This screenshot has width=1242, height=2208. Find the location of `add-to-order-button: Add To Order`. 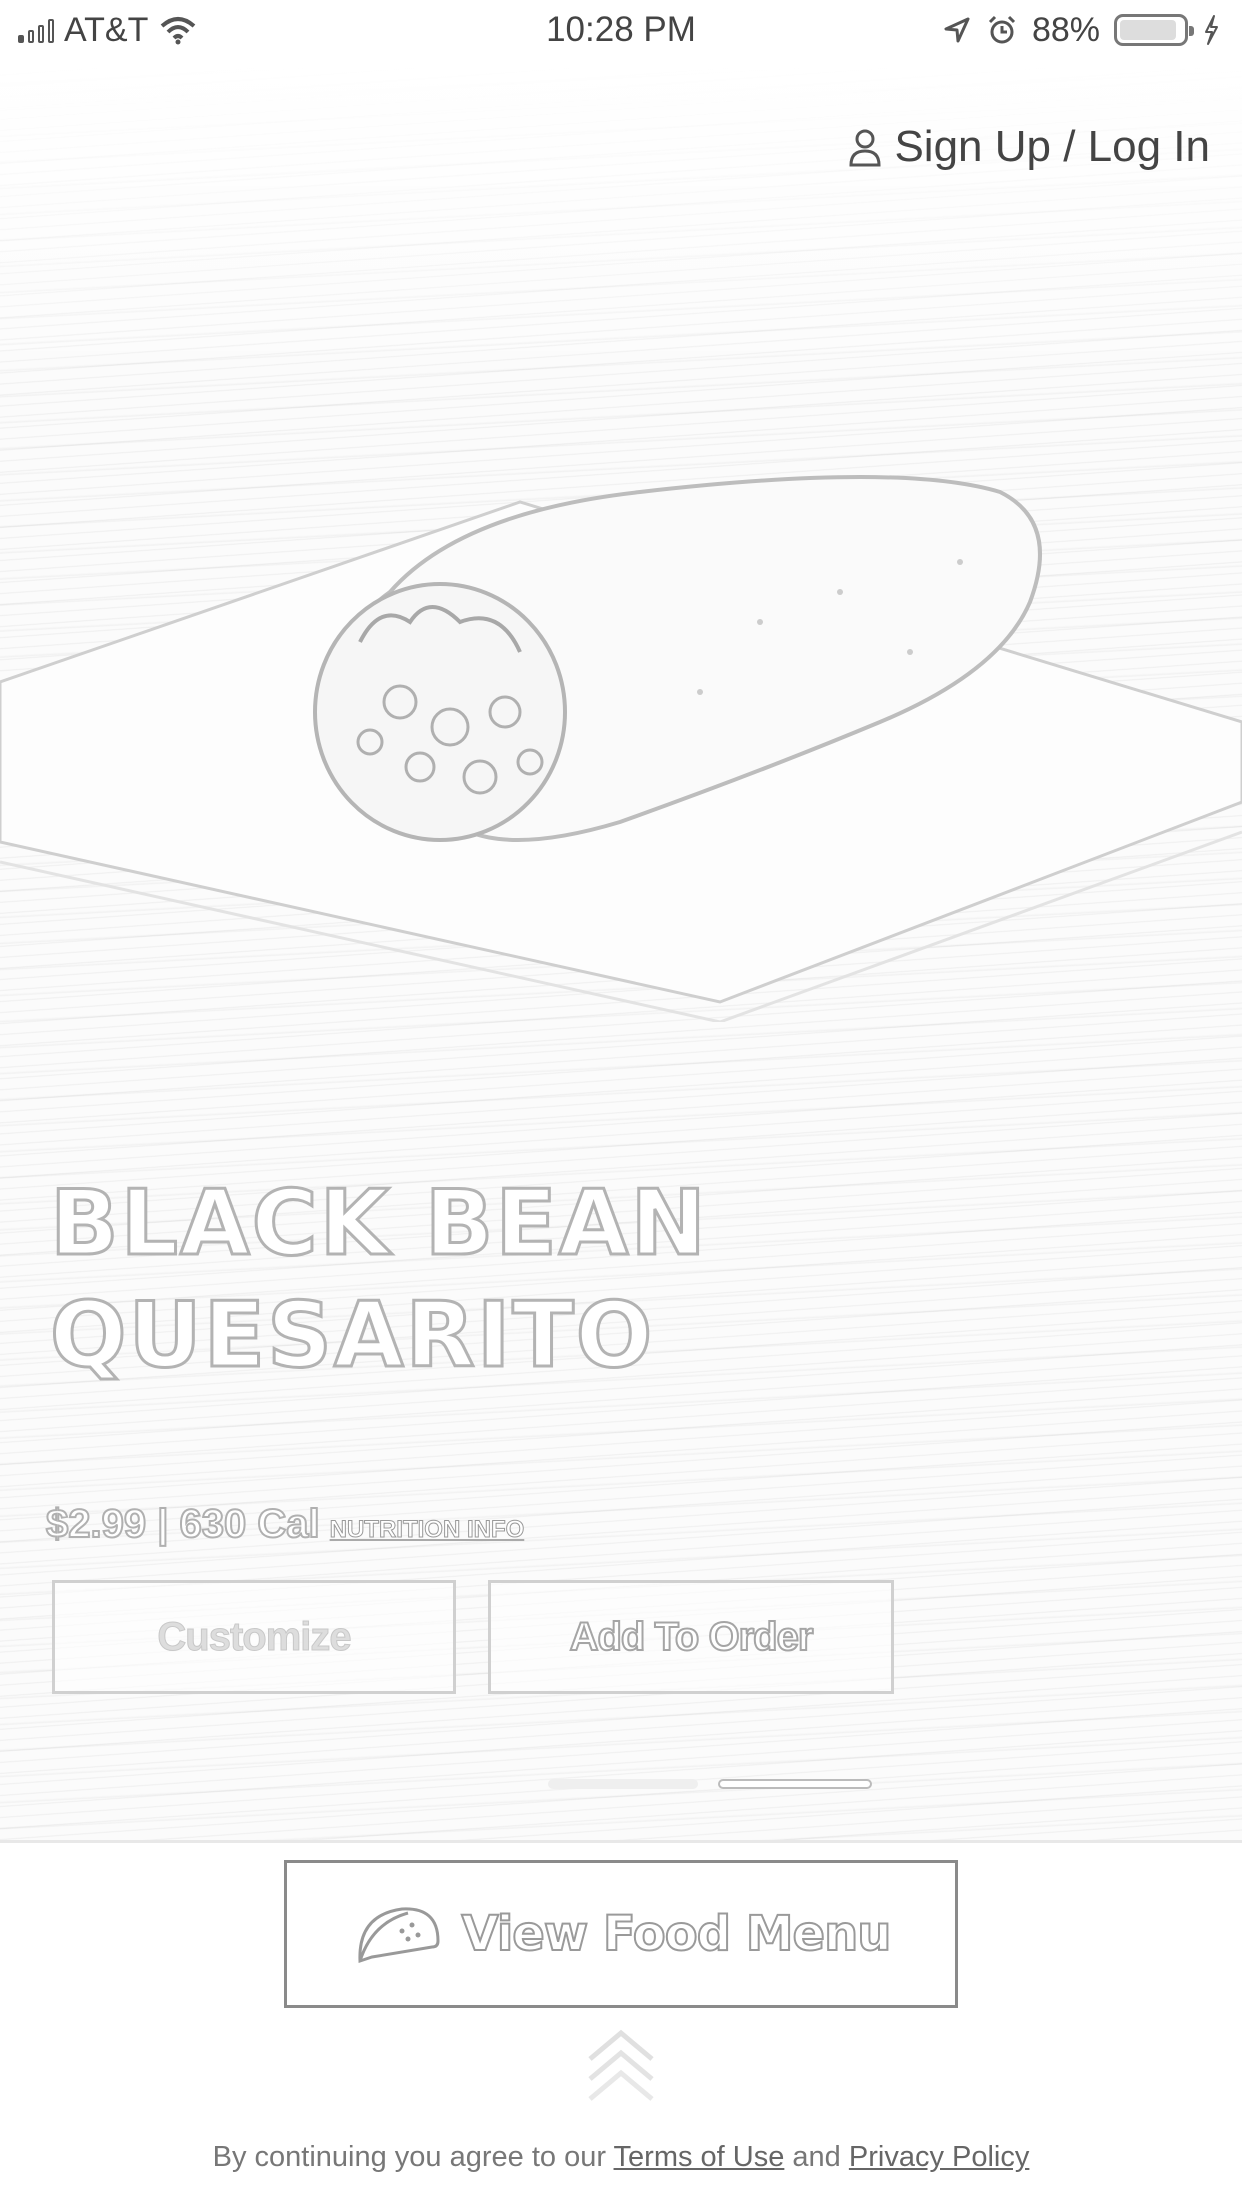

add-to-order-button: Add To Order is located at coordinates (691, 1637).